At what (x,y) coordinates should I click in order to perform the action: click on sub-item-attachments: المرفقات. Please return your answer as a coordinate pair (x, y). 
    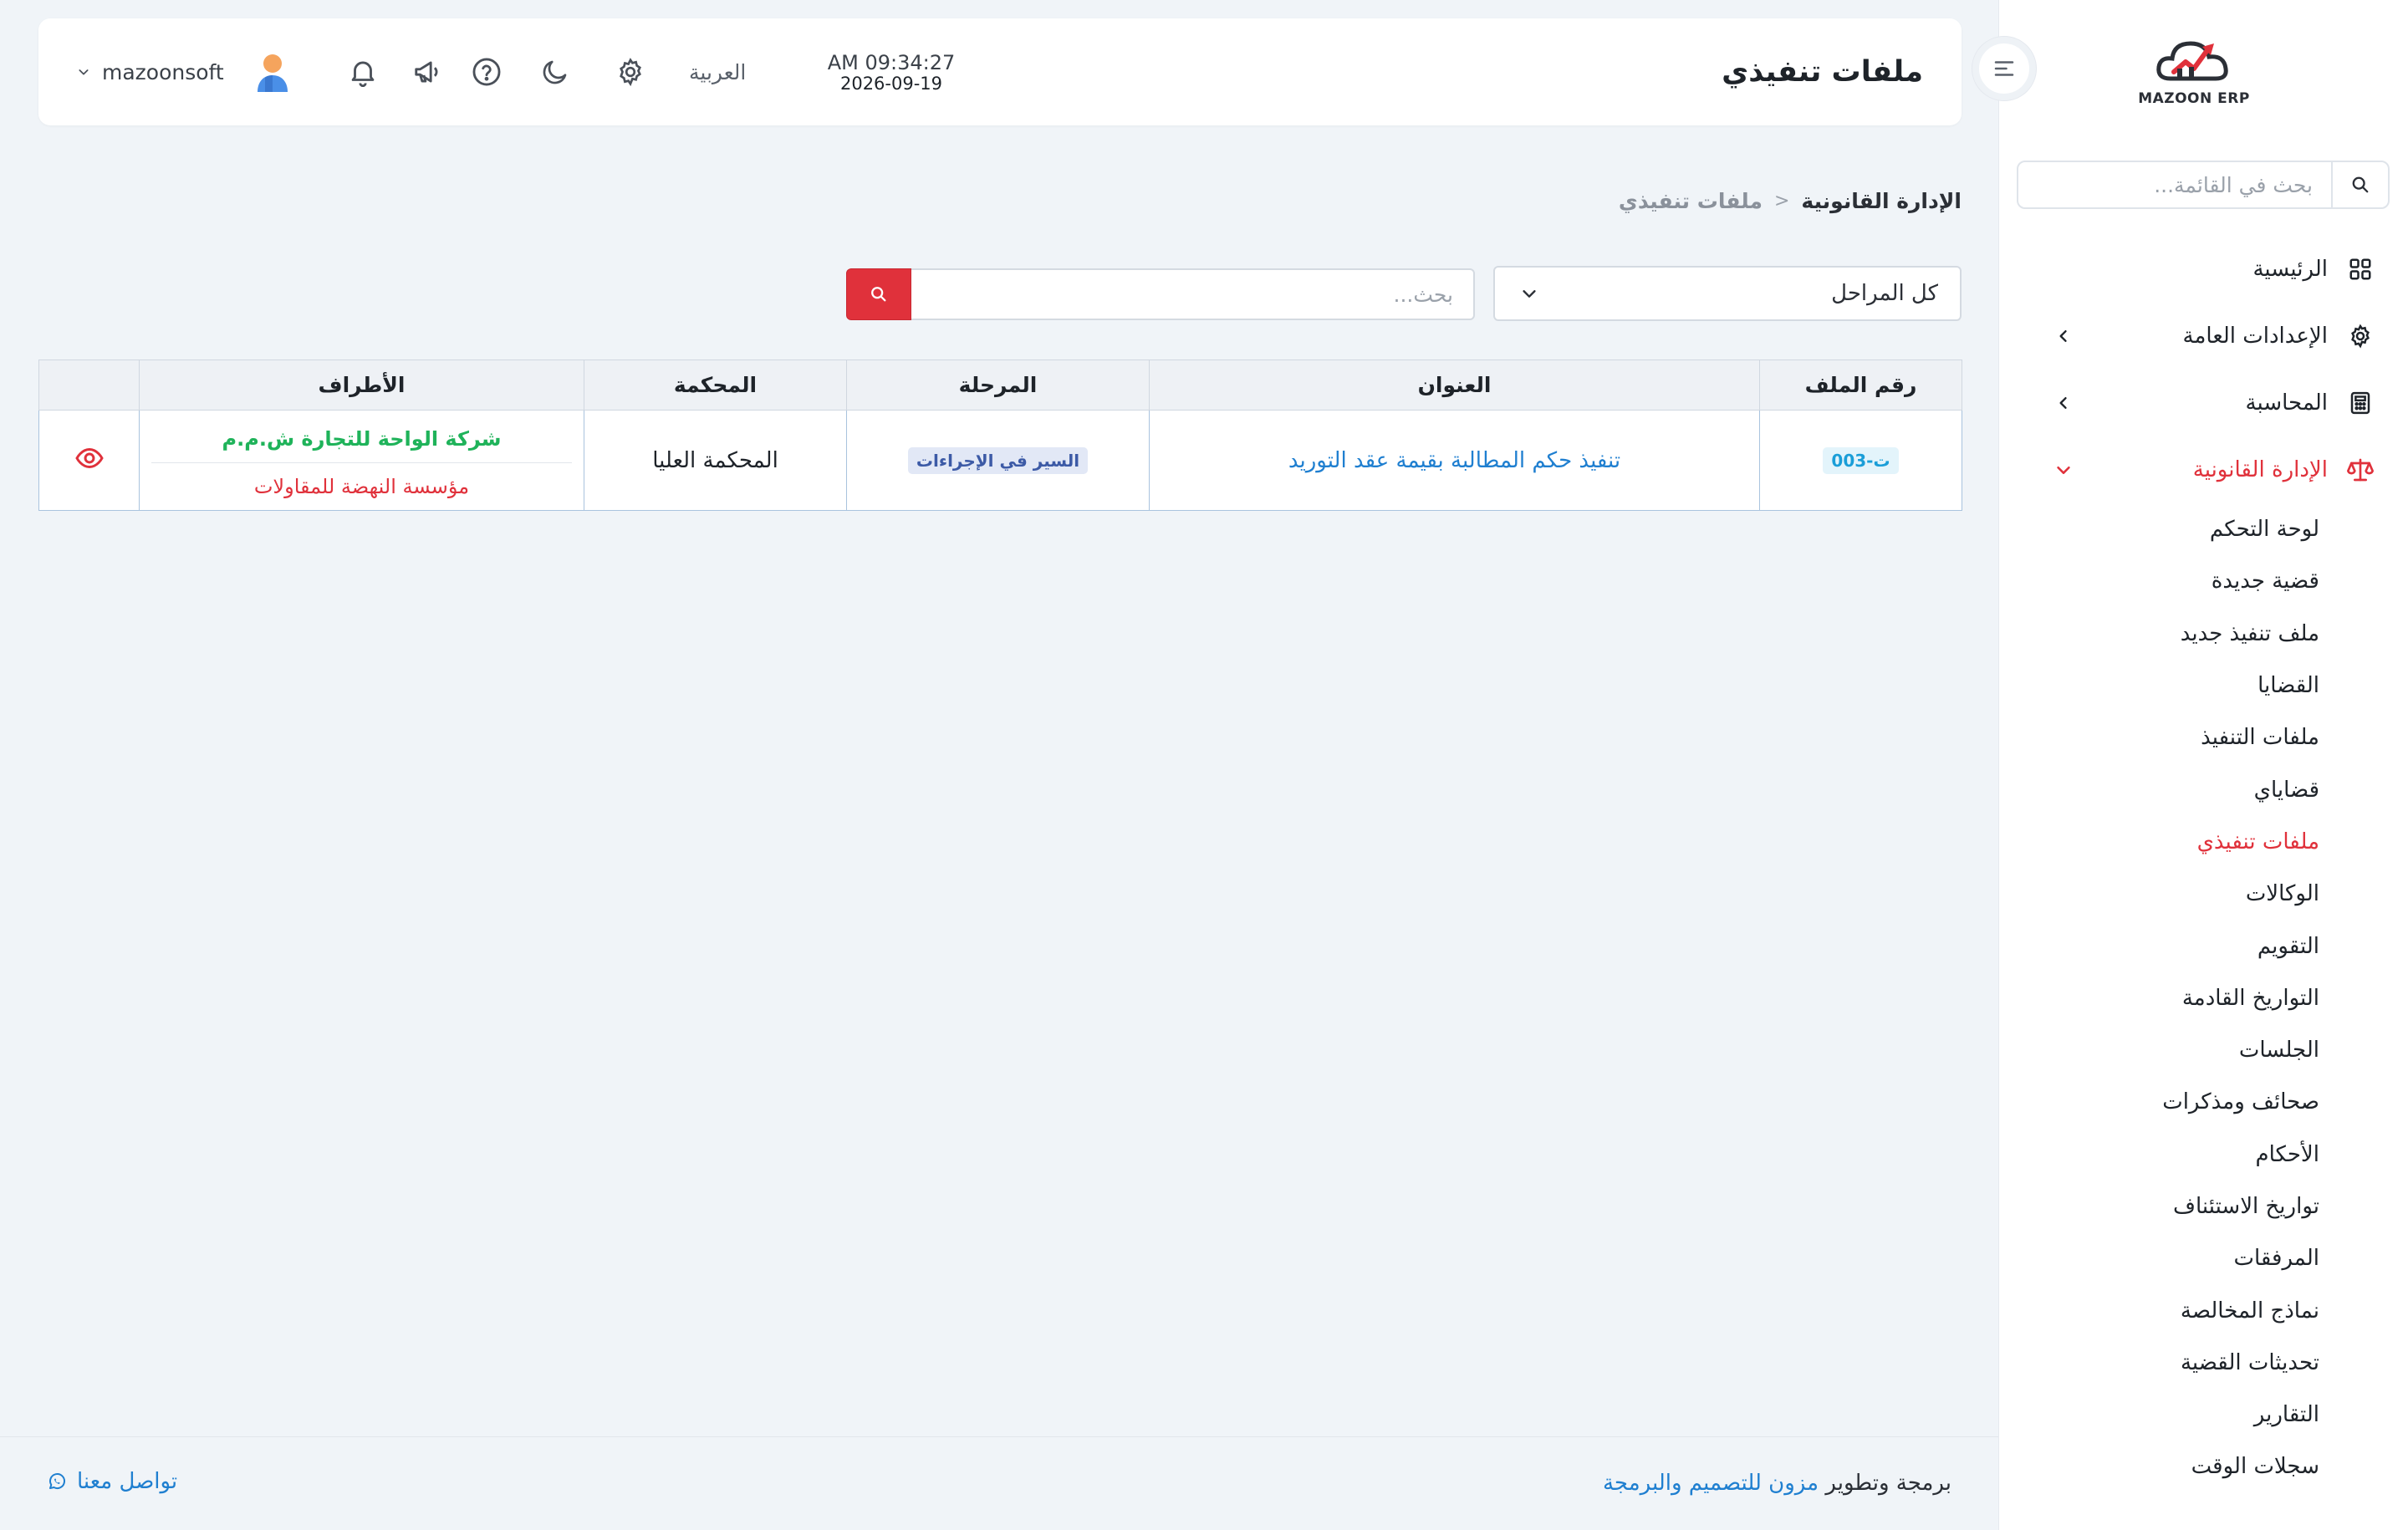
    Looking at the image, I should click on (2203, 1258).